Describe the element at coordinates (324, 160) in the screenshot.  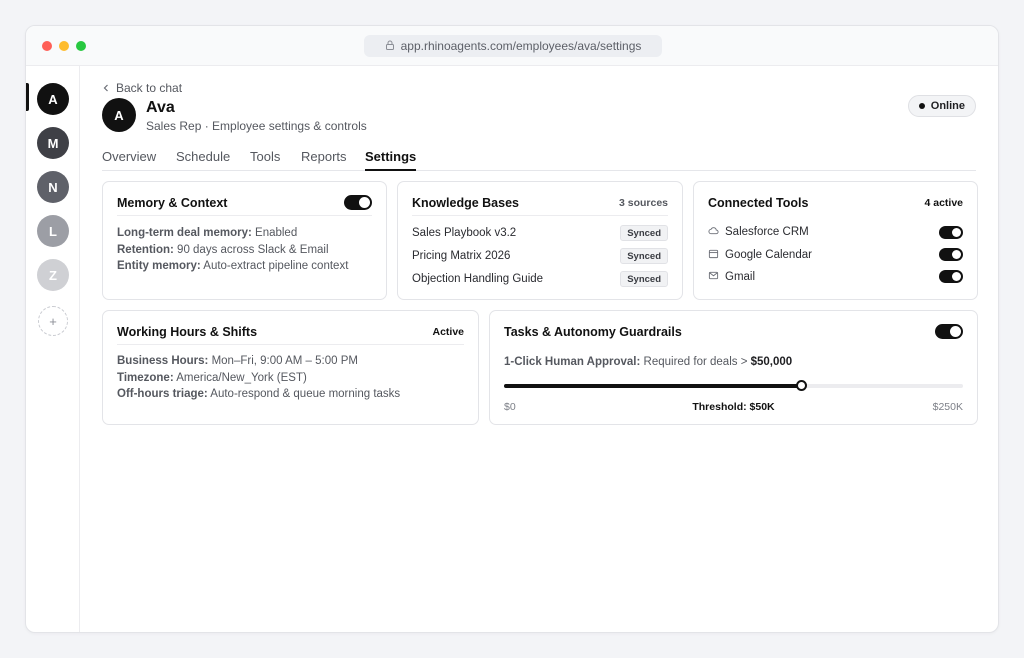
I see `tab-reports: Reports` at that location.